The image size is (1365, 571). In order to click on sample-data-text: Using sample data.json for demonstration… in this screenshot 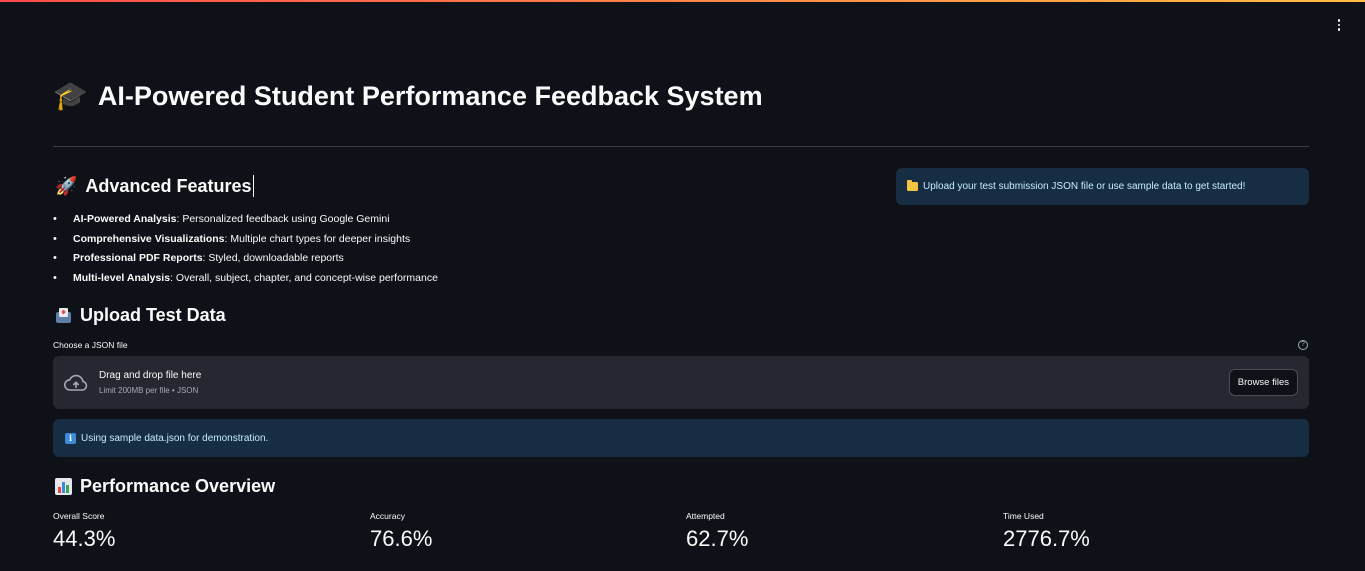, I will do `click(175, 438)`.